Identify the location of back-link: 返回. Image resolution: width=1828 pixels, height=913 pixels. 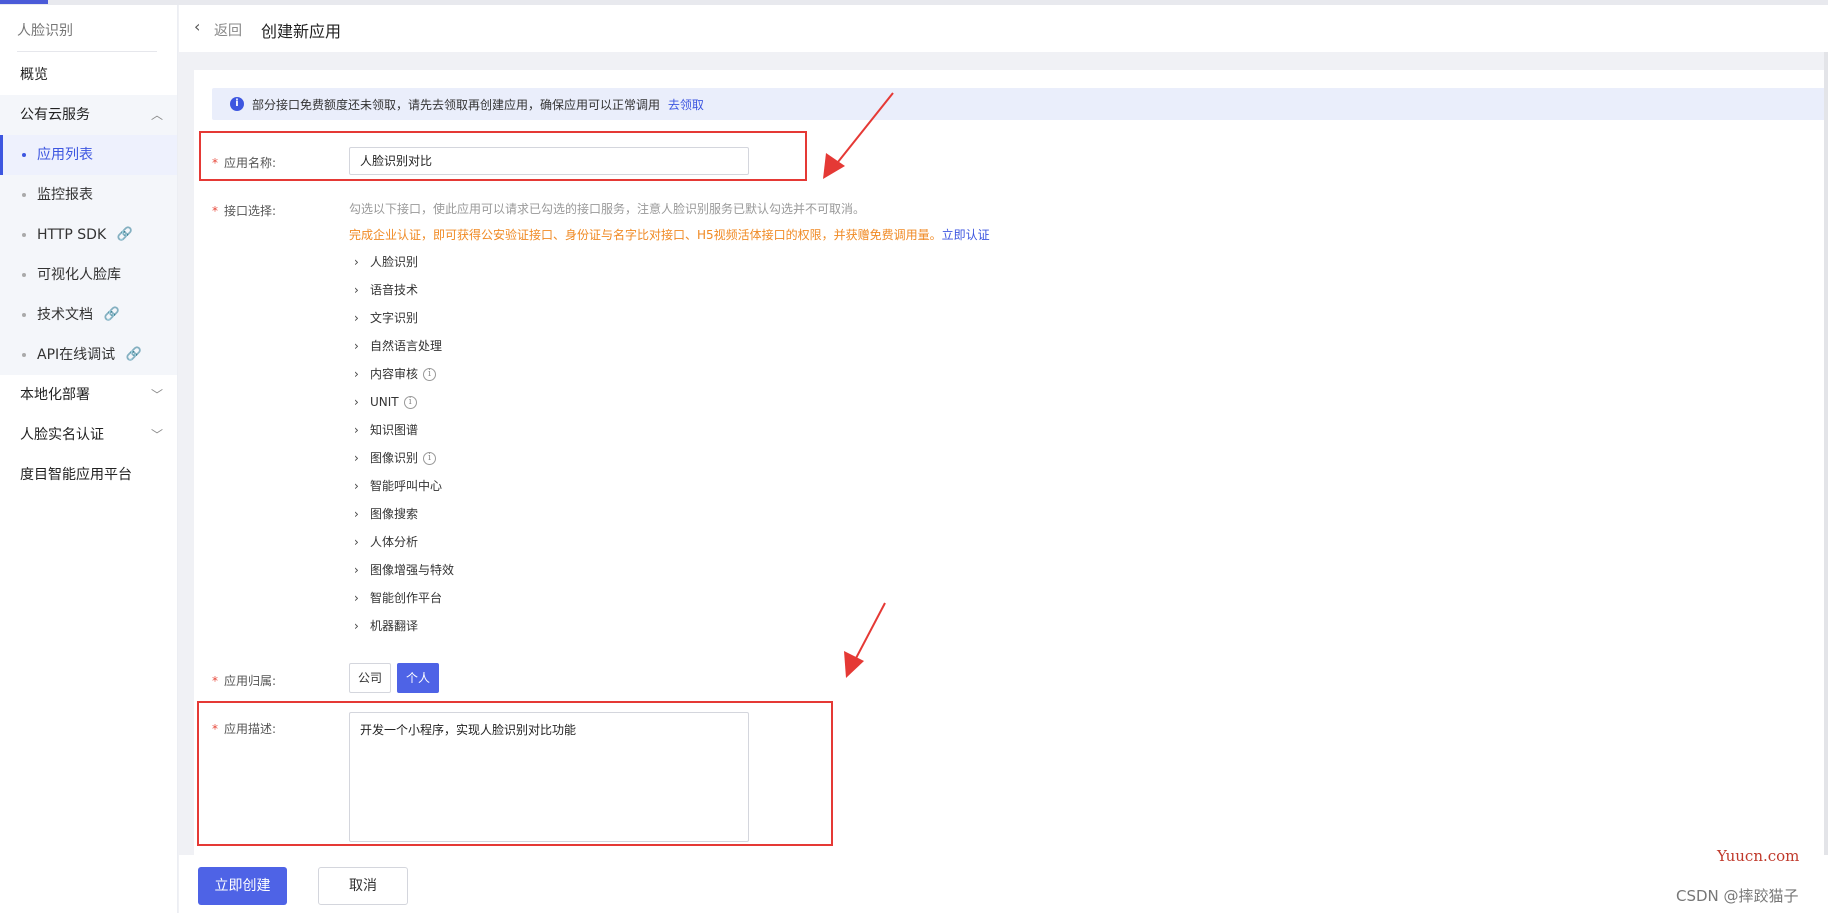
(228, 30).